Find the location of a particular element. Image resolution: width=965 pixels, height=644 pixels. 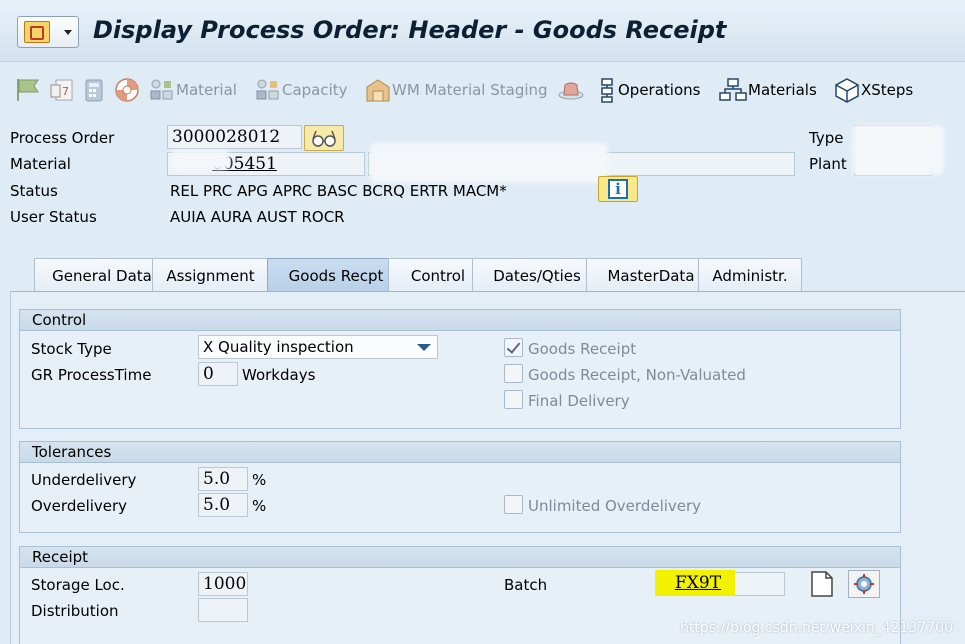

gr-processtime-label: GR ProcessTime is located at coordinates (91, 375).